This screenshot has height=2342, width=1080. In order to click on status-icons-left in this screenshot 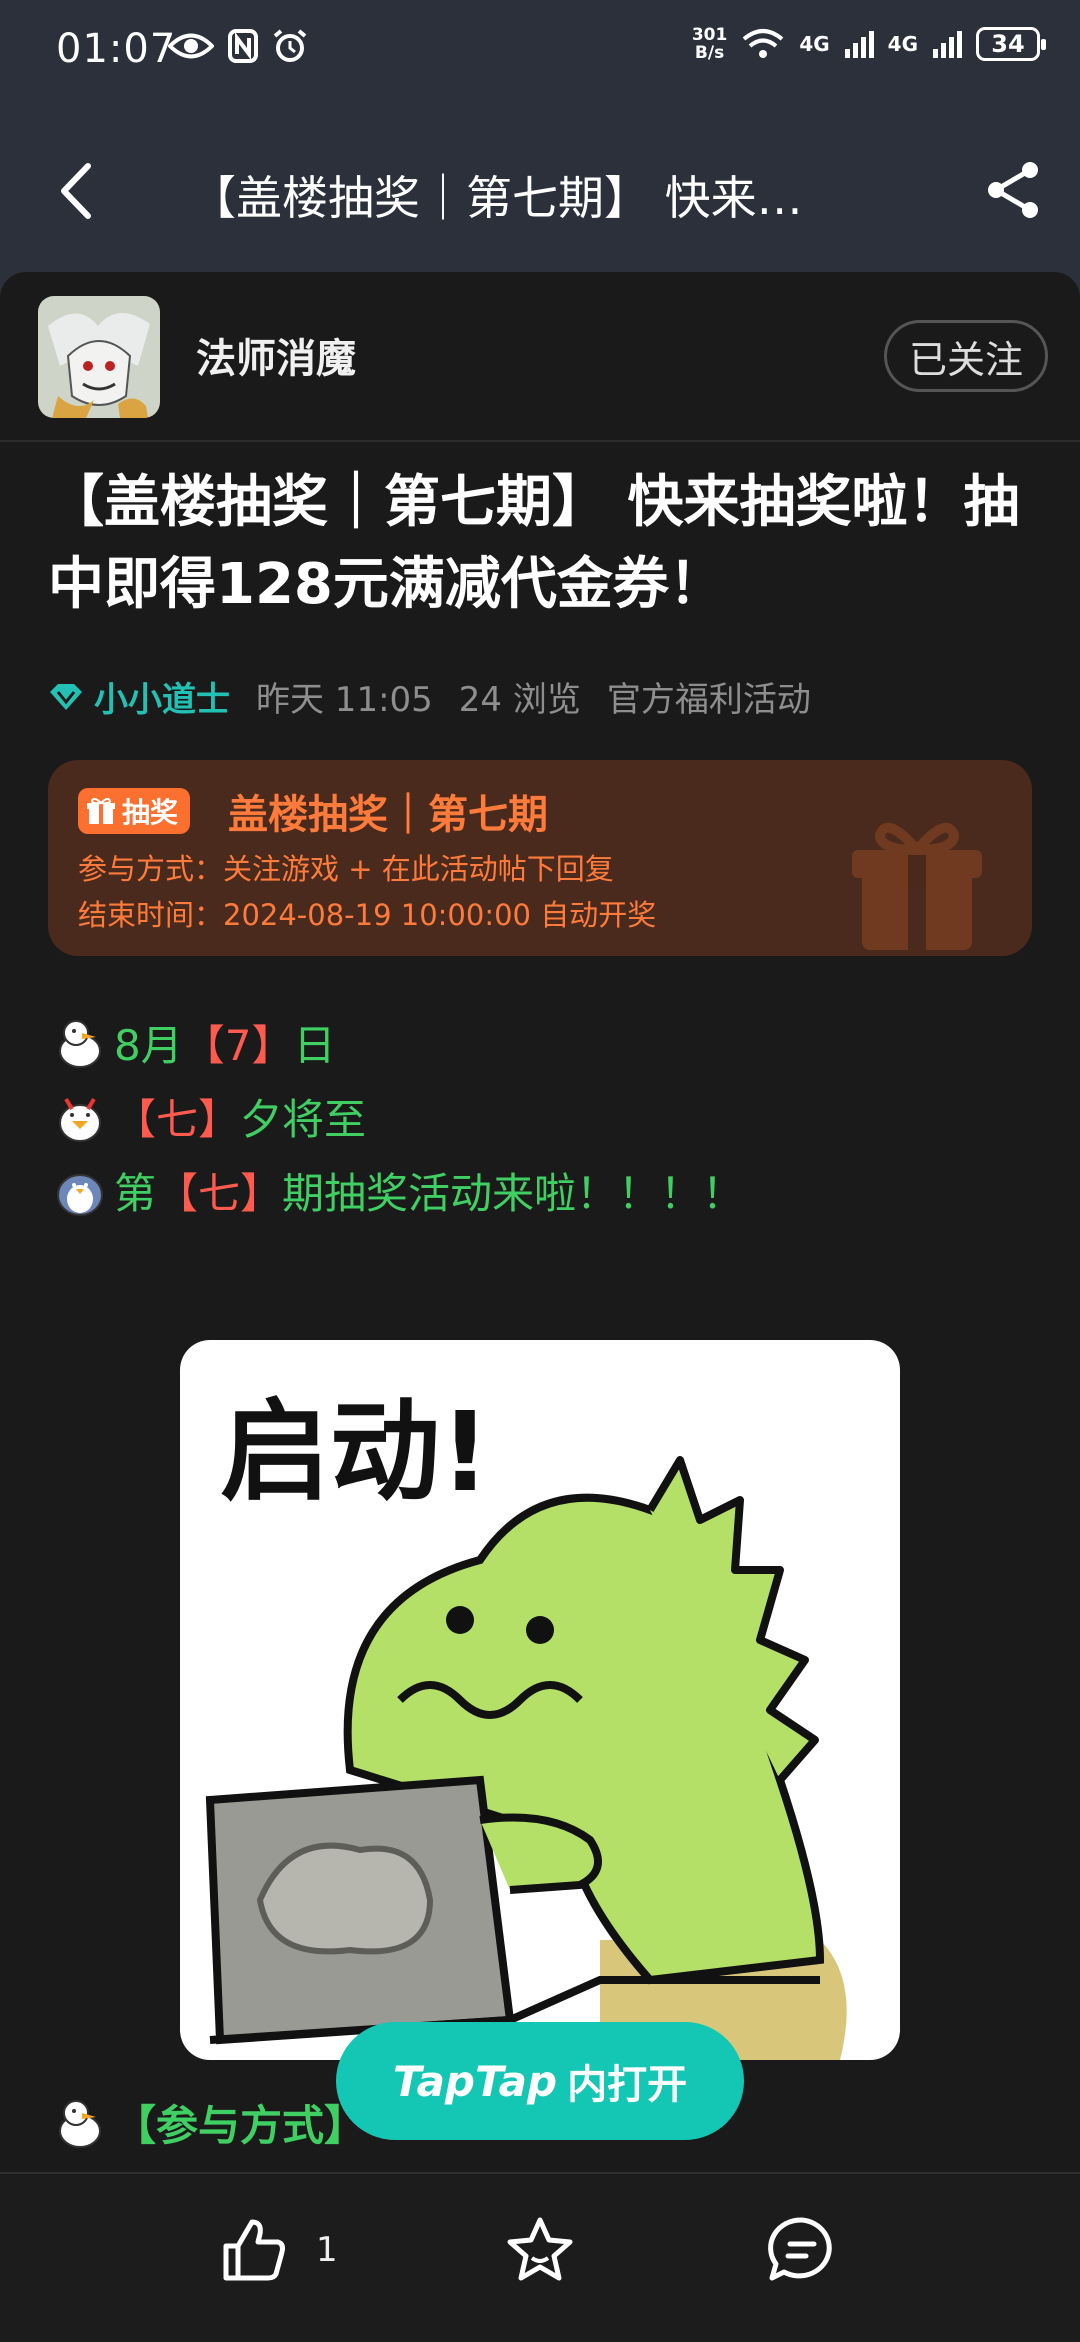, I will do `click(238, 46)`.